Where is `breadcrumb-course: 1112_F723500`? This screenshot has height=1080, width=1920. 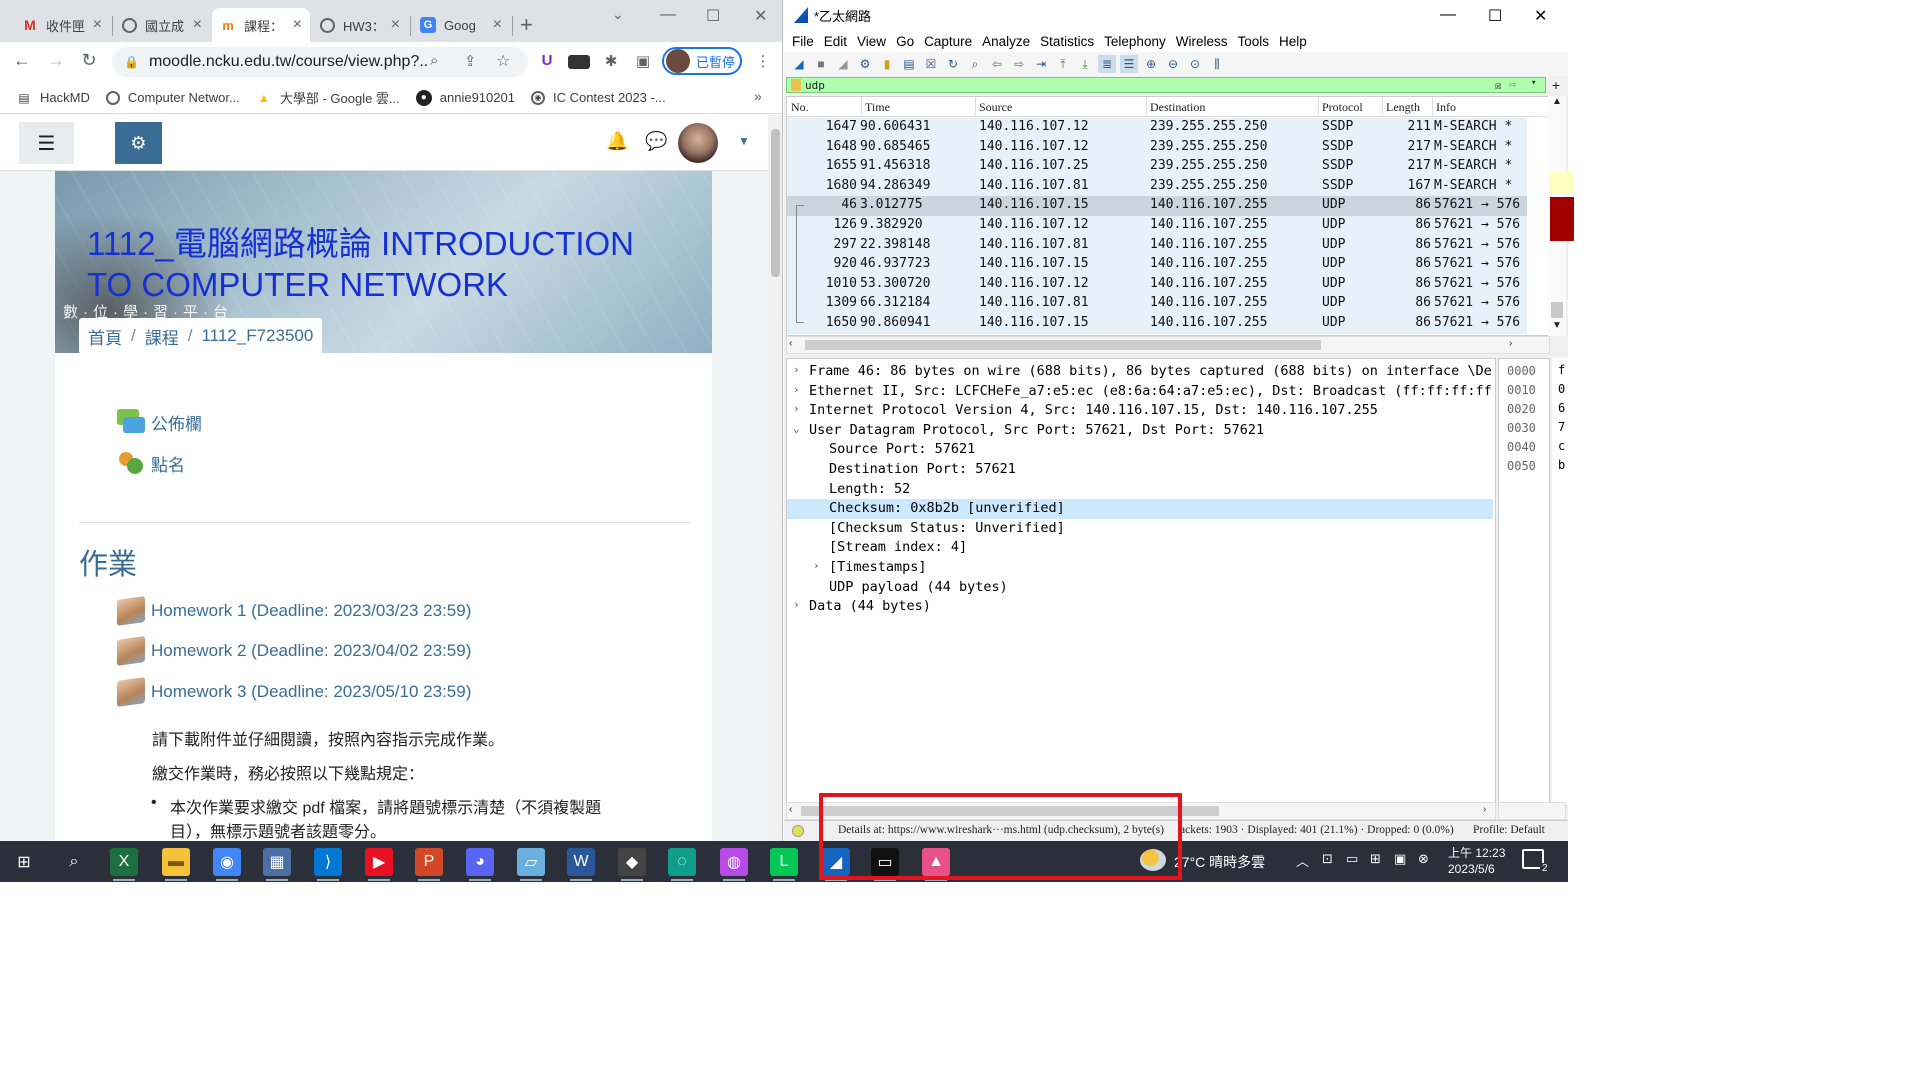
breadcrumb-course: 1112_F723500 is located at coordinates (257, 336).